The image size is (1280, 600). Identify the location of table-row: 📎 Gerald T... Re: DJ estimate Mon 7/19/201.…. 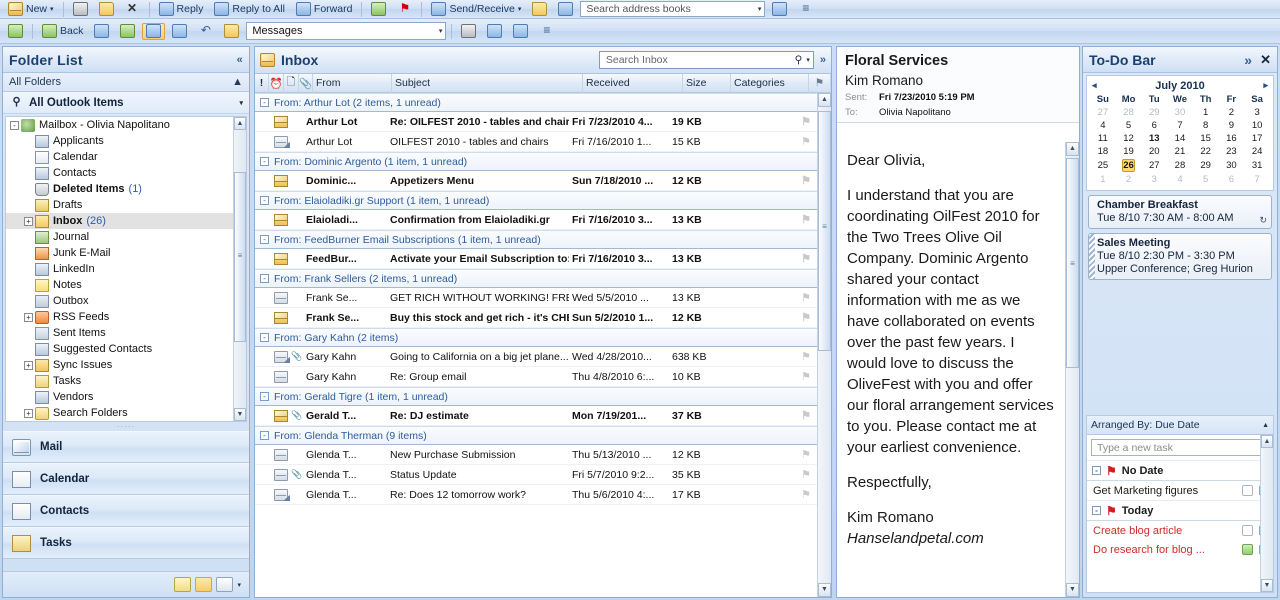
(536, 416).